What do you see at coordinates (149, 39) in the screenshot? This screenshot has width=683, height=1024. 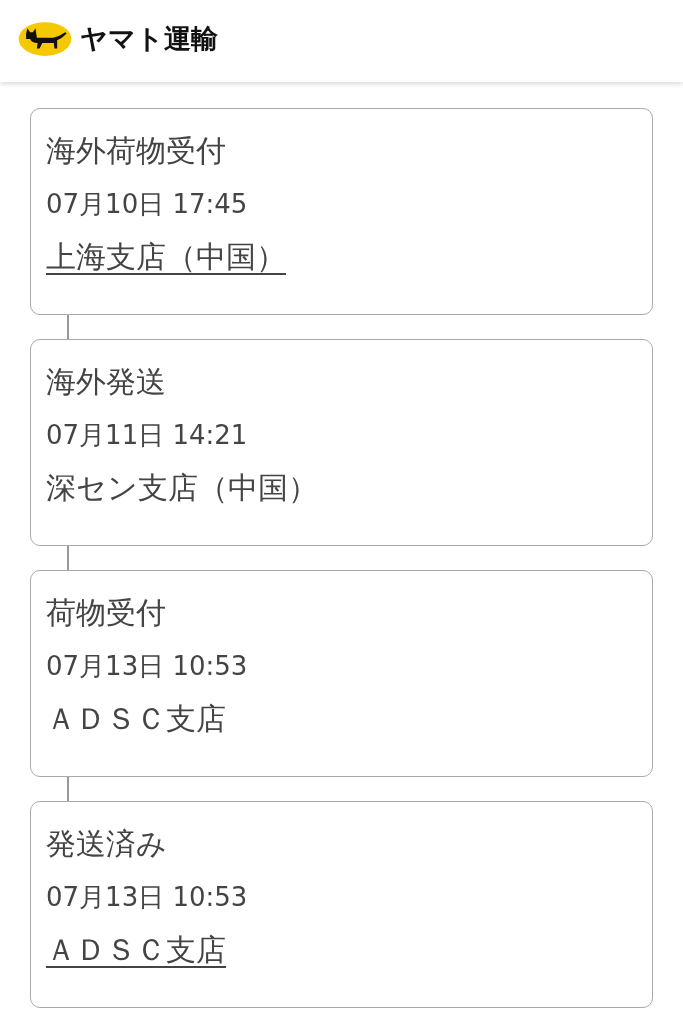 I see `brand-name: ヤマト運輸` at bounding box center [149, 39].